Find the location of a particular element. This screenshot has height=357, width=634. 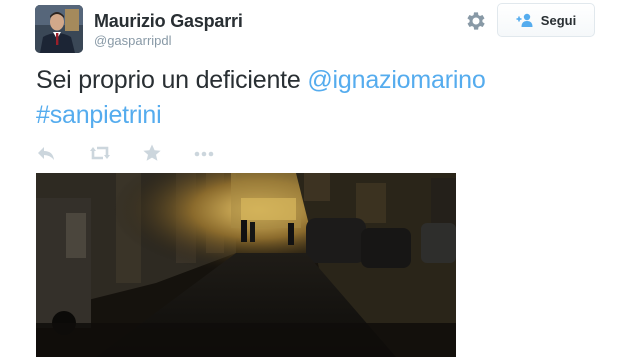

author-display-name: Maurizio Gasparri is located at coordinates (168, 21).